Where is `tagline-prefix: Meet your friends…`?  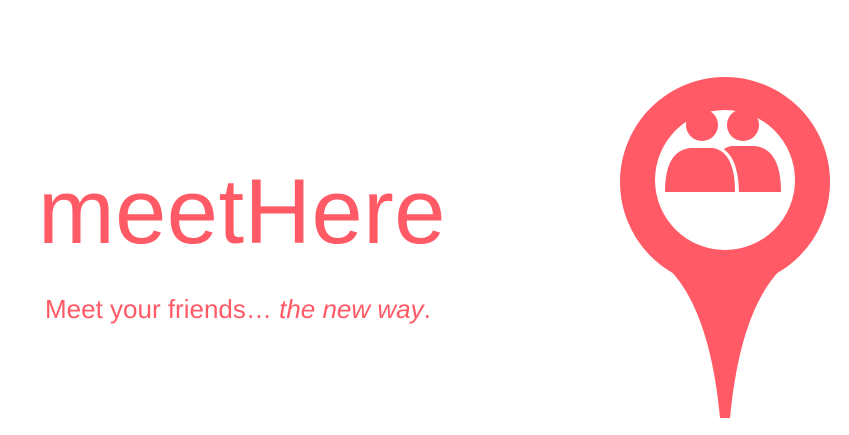
tagline-prefix: Meet your friends… is located at coordinates (162, 309).